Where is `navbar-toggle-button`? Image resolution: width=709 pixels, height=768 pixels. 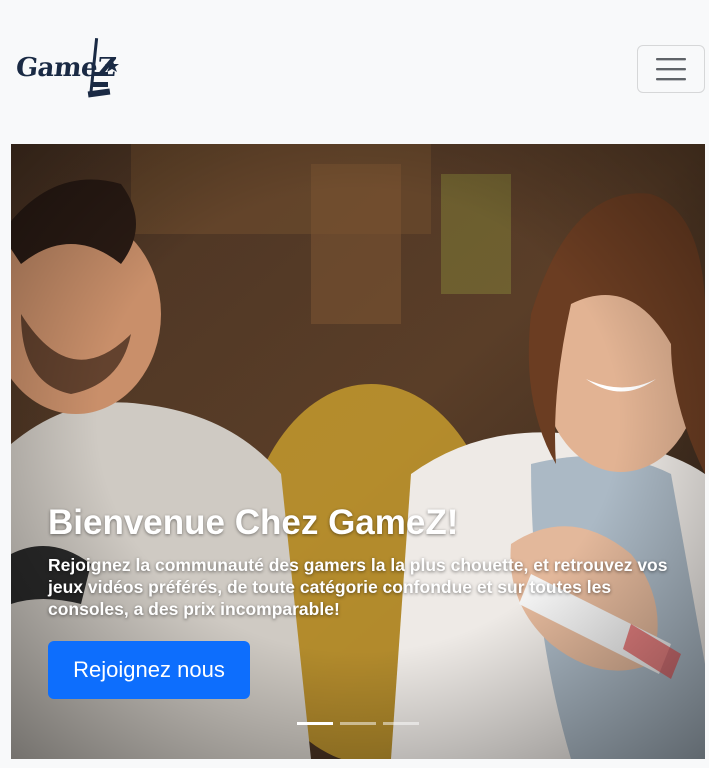 navbar-toggle-button is located at coordinates (671, 69).